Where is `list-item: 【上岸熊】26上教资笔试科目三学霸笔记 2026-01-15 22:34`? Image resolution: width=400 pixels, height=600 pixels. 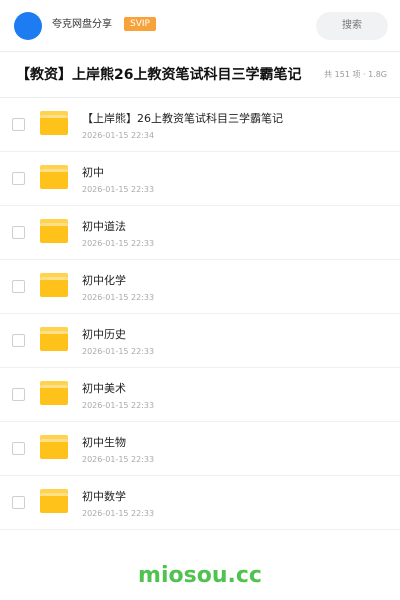
list-item: 【上岸熊】26上教资笔试科目三学霸笔记 2026-01-15 22:34 is located at coordinates (200, 125).